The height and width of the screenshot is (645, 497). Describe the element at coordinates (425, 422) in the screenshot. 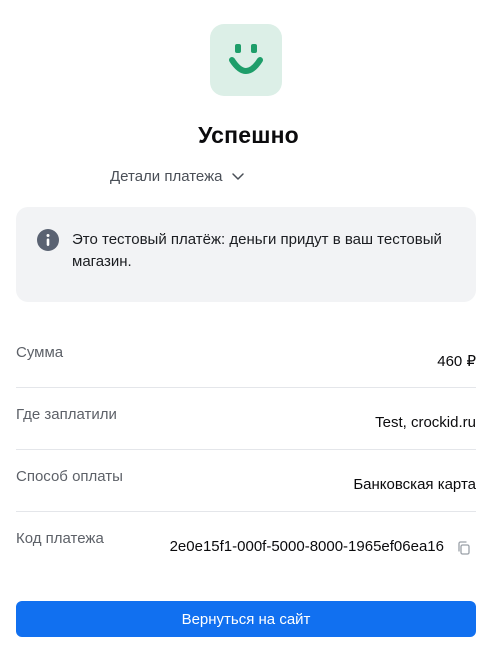

I see `merchant-value: Test, crockid.ru` at that location.